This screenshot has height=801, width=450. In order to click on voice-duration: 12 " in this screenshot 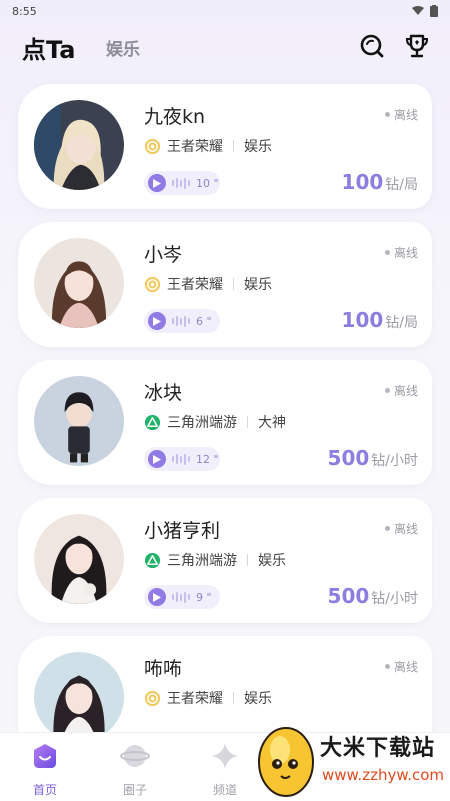, I will do `click(207, 459)`.